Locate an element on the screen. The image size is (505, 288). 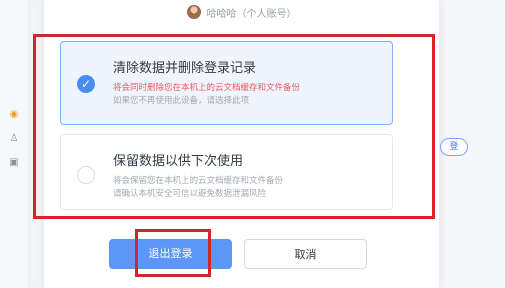
cancel-button: 取消 is located at coordinates (305, 254).